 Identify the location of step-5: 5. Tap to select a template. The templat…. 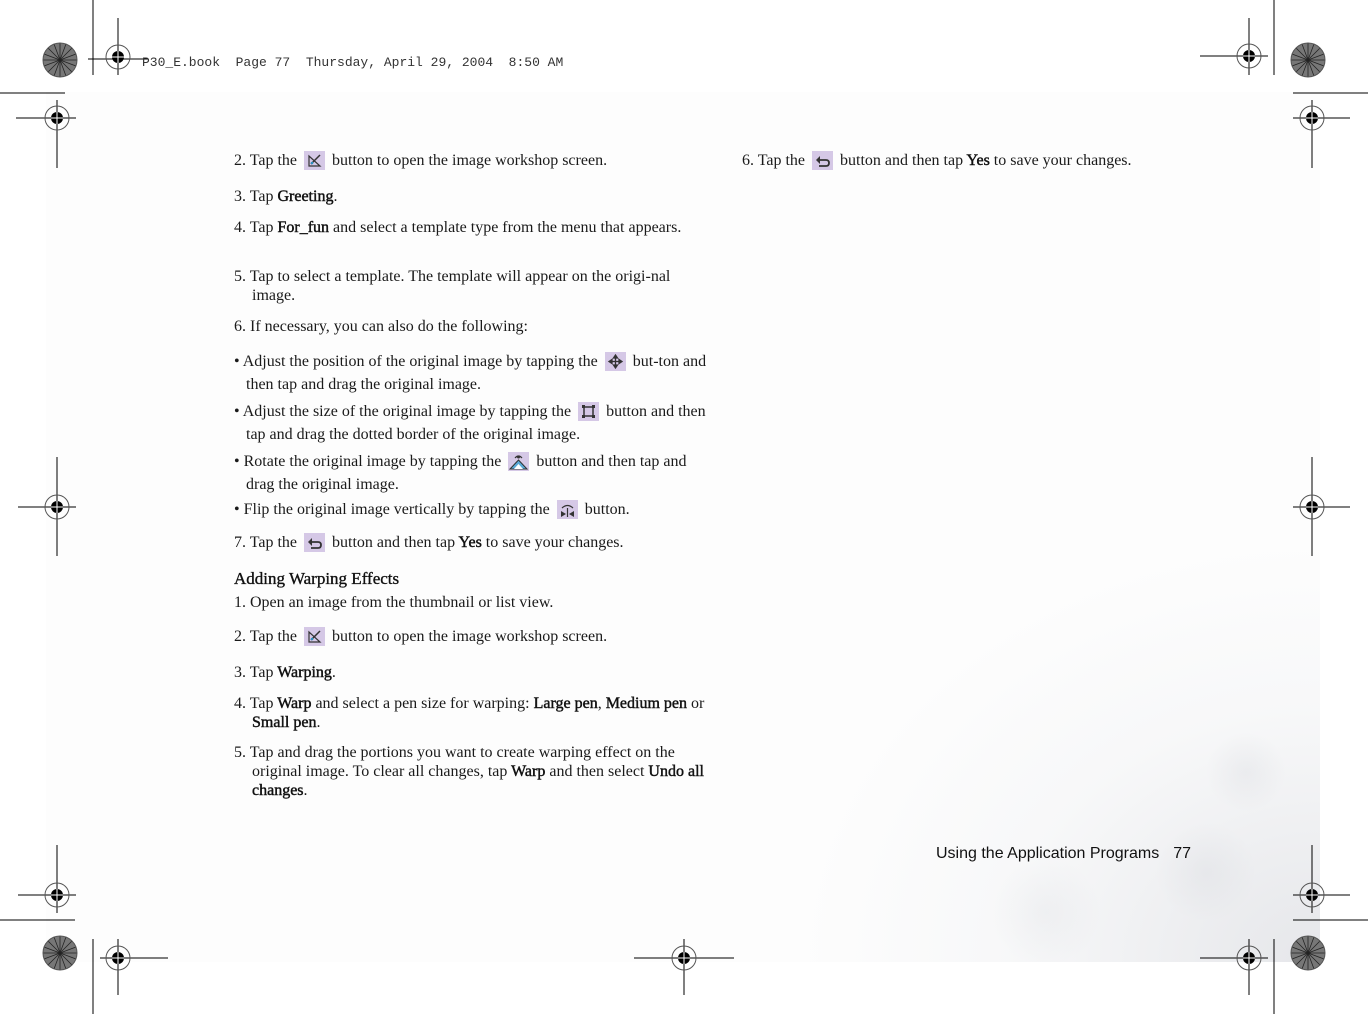
(452, 286).